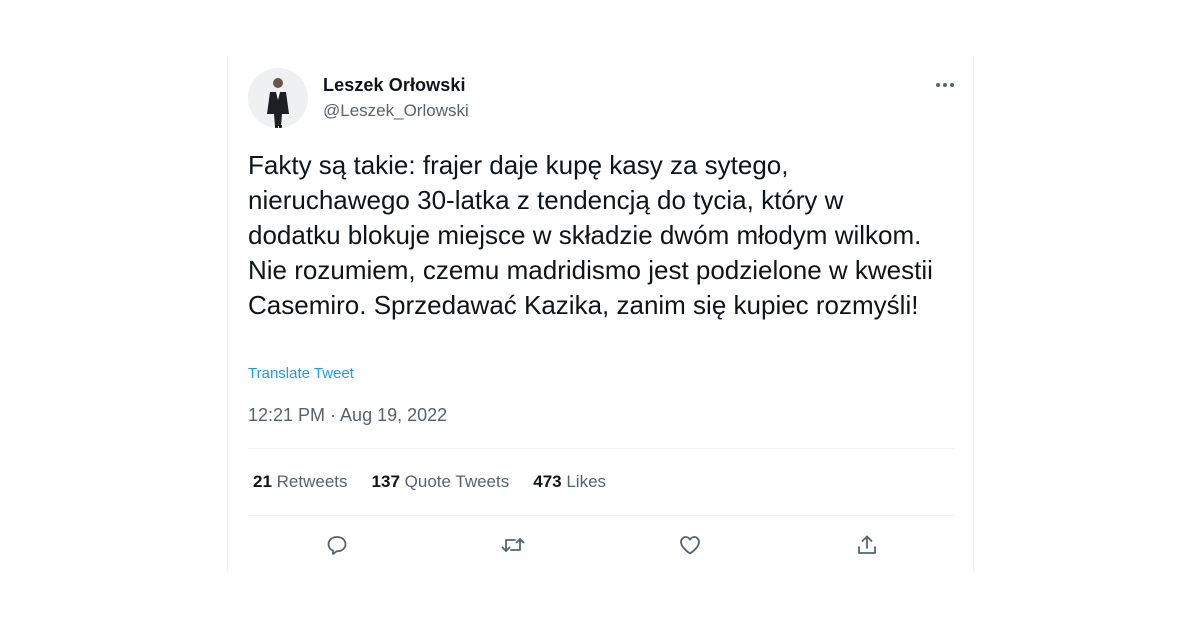  I want to click on retweets-stat: 21 Retweets, so click(300, 482).